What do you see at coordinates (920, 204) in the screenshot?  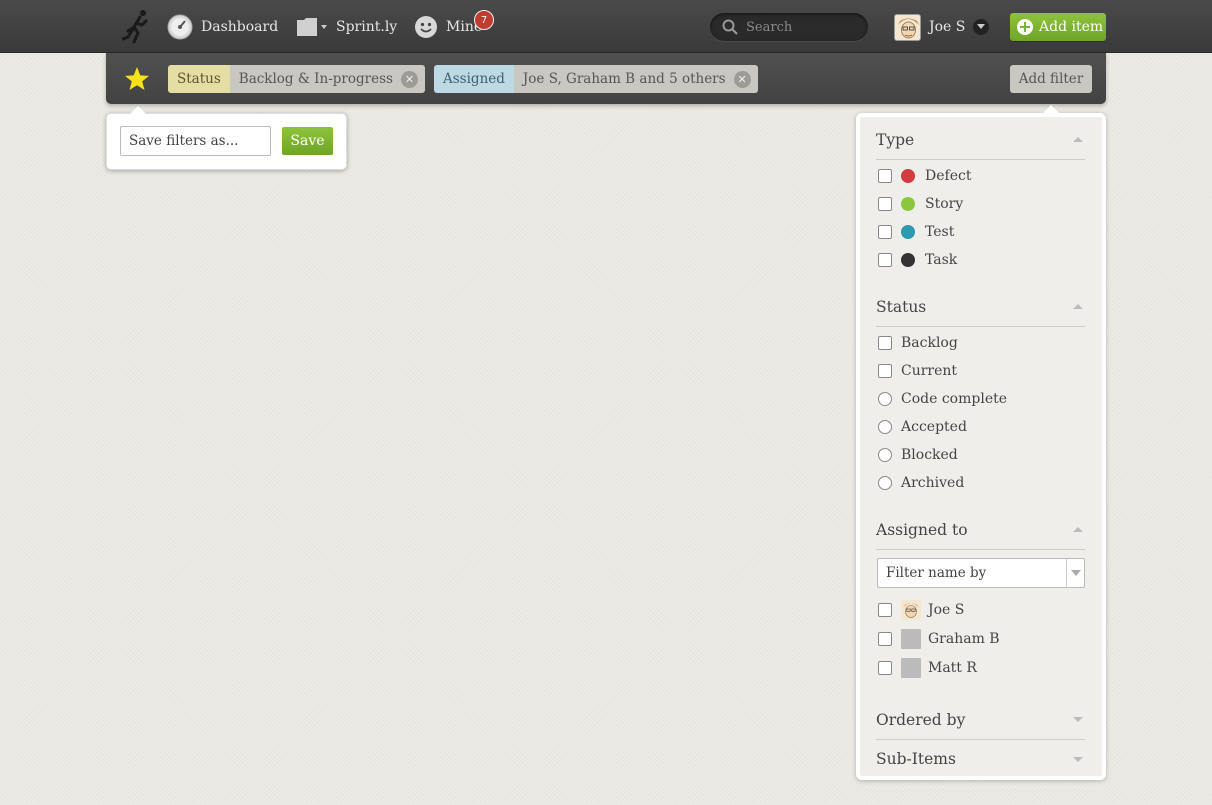 I see `type-option-story: Story` at bounding box center [920, 204].